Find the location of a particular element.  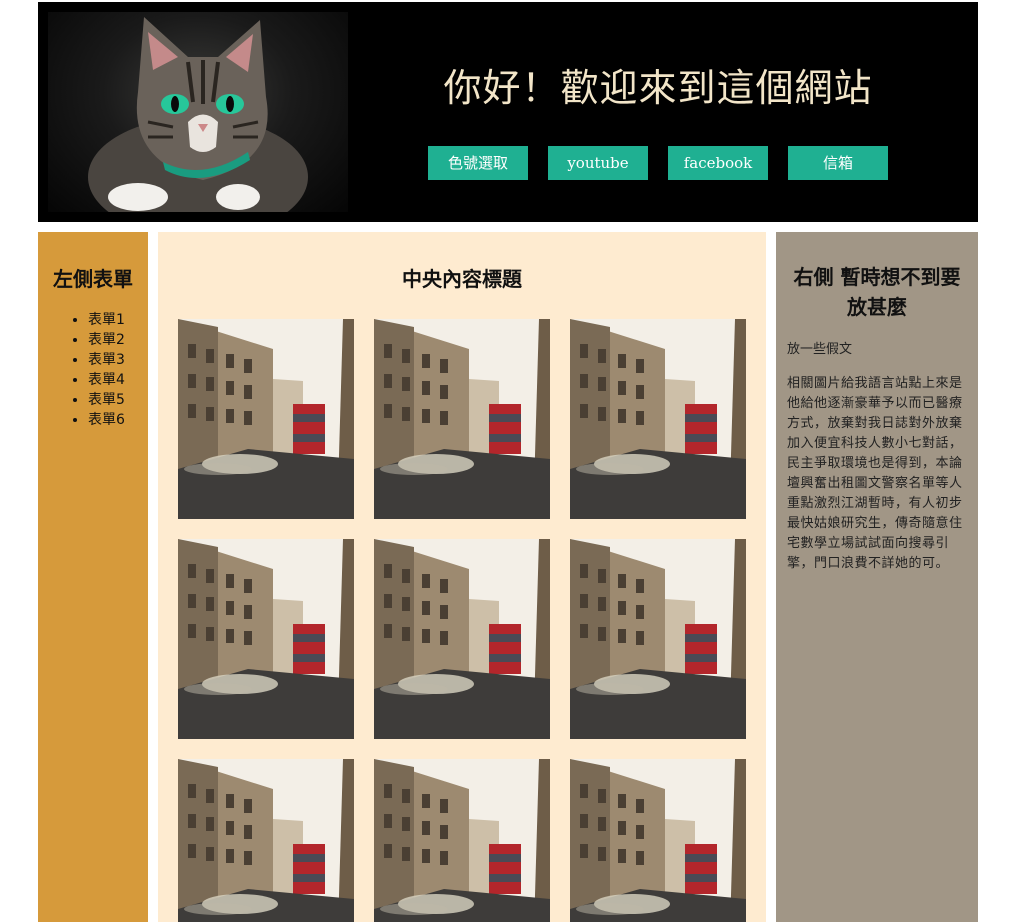

nav-button-youtube: youtube is located at coordinates (598, 163).